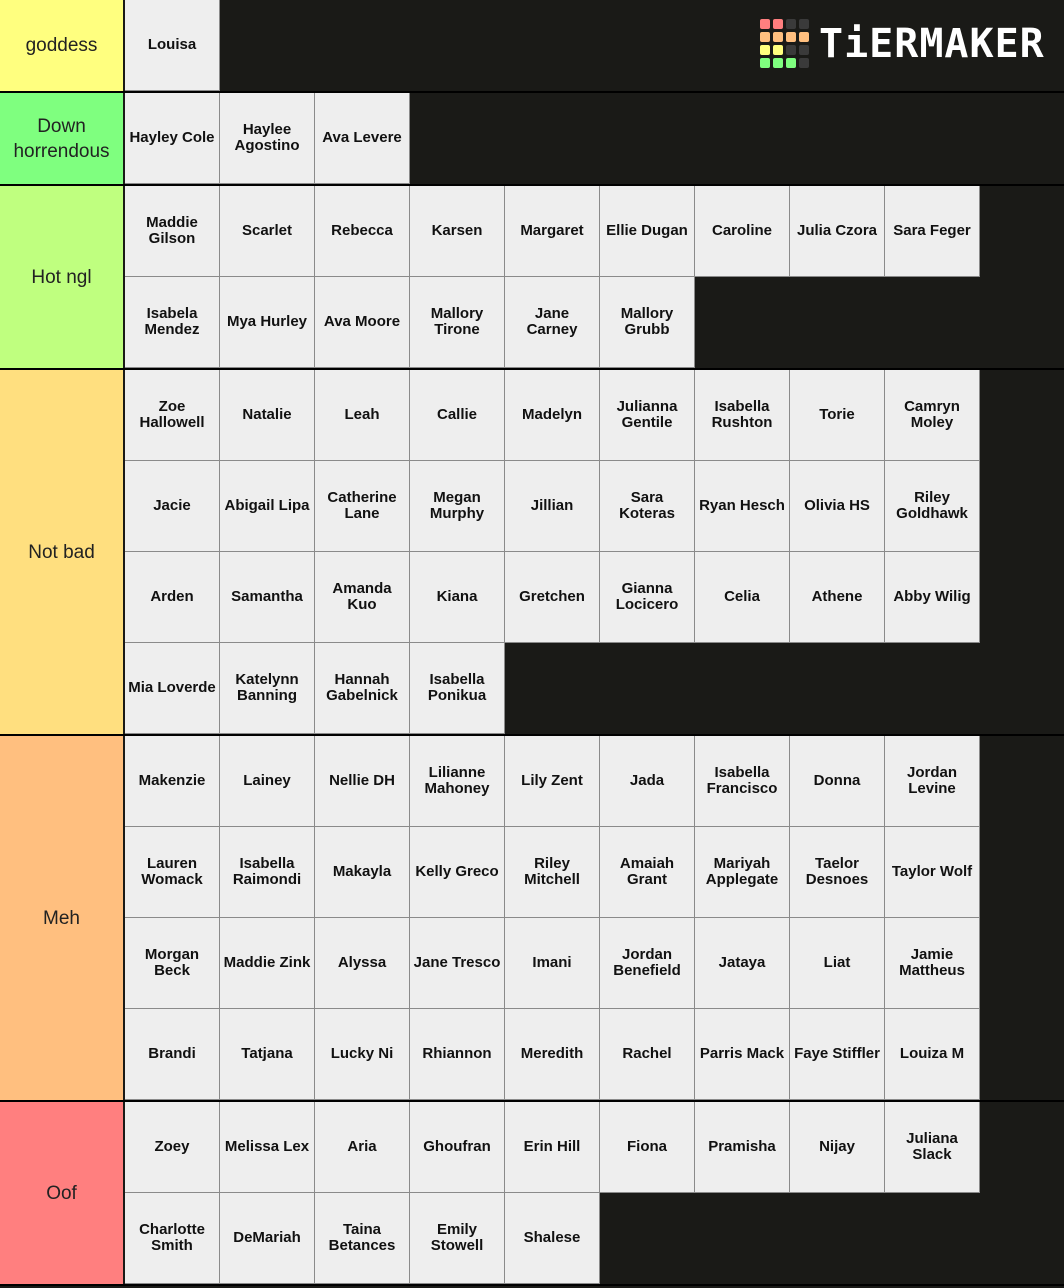 This screenshot has height=1288, width=1064. What do you see at coordinates (362, 138) in the screenshot?
I see `tier-item-tile: Ava Levere` at bounding box center [362, 138].